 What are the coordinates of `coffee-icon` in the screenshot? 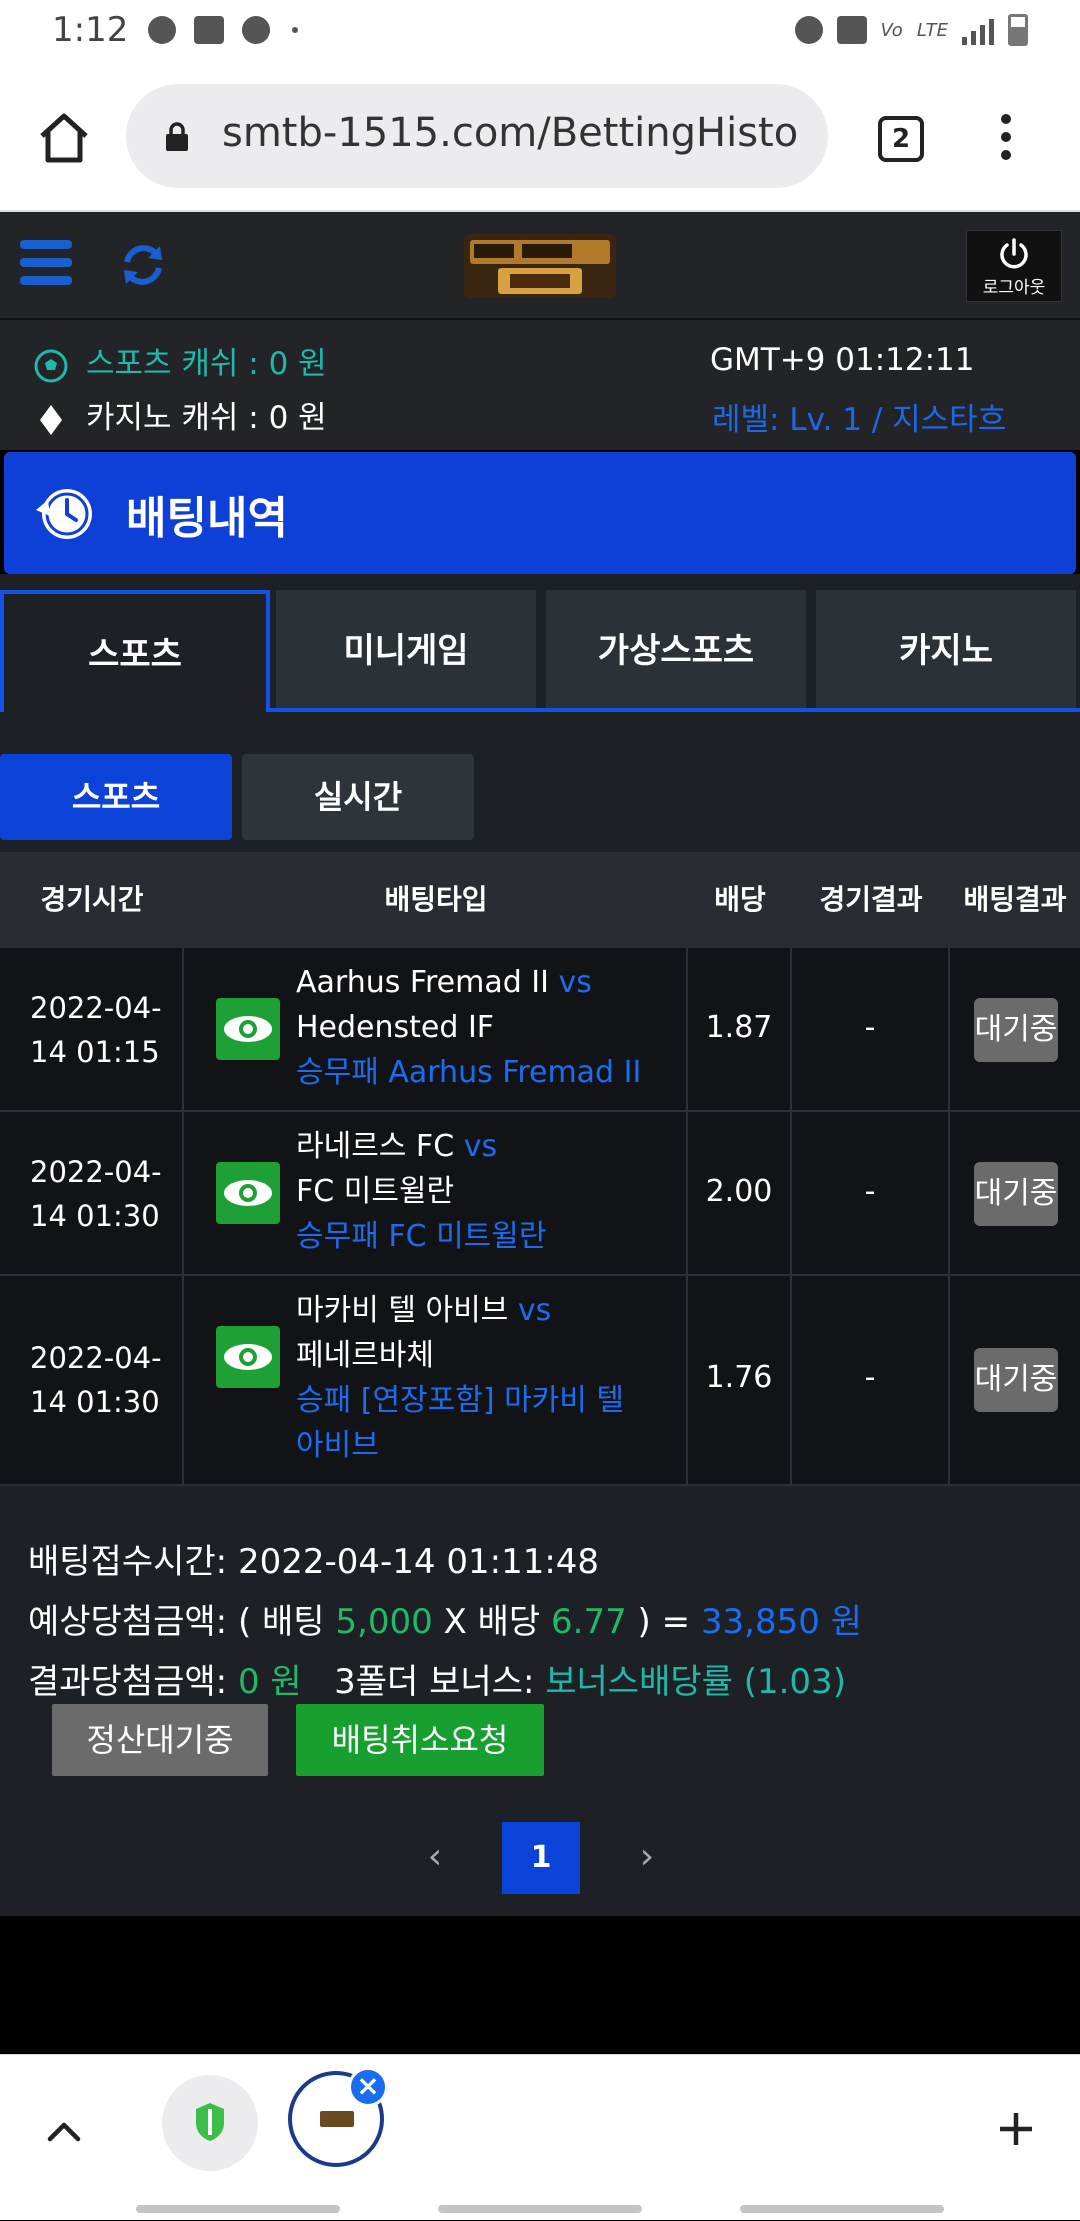 It's located at (162, 30).